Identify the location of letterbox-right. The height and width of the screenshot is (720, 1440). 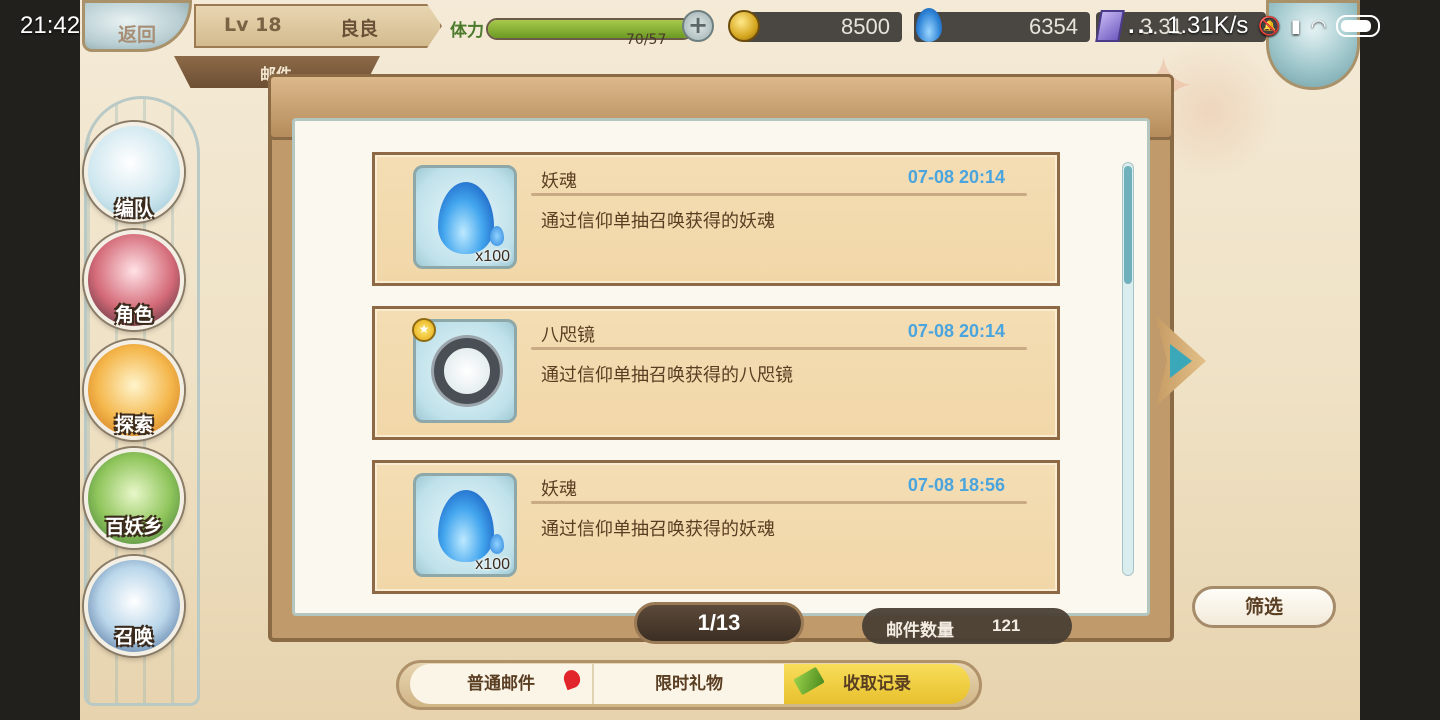
(1400, 360).